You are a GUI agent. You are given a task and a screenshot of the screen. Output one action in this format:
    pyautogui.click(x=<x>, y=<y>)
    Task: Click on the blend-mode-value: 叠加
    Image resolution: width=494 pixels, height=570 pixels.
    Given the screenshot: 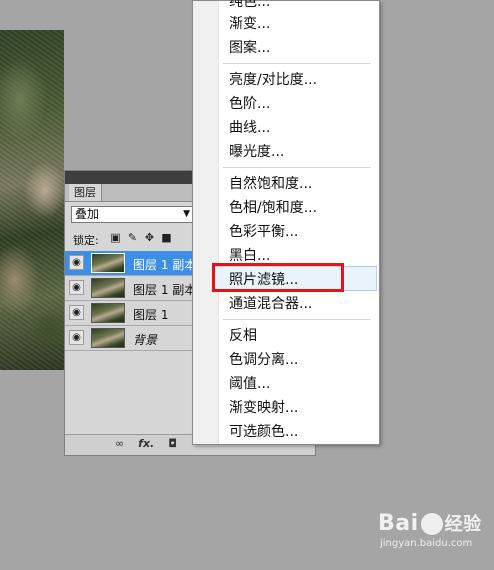 What is the action you would take?
    pyautogui.click(x=87, y=214)
    